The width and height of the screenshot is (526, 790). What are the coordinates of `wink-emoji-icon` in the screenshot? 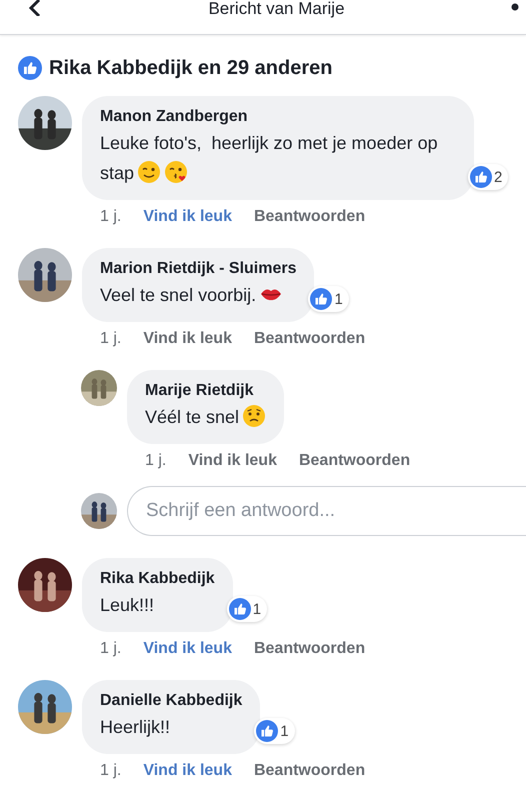 It's located at (149, 172).